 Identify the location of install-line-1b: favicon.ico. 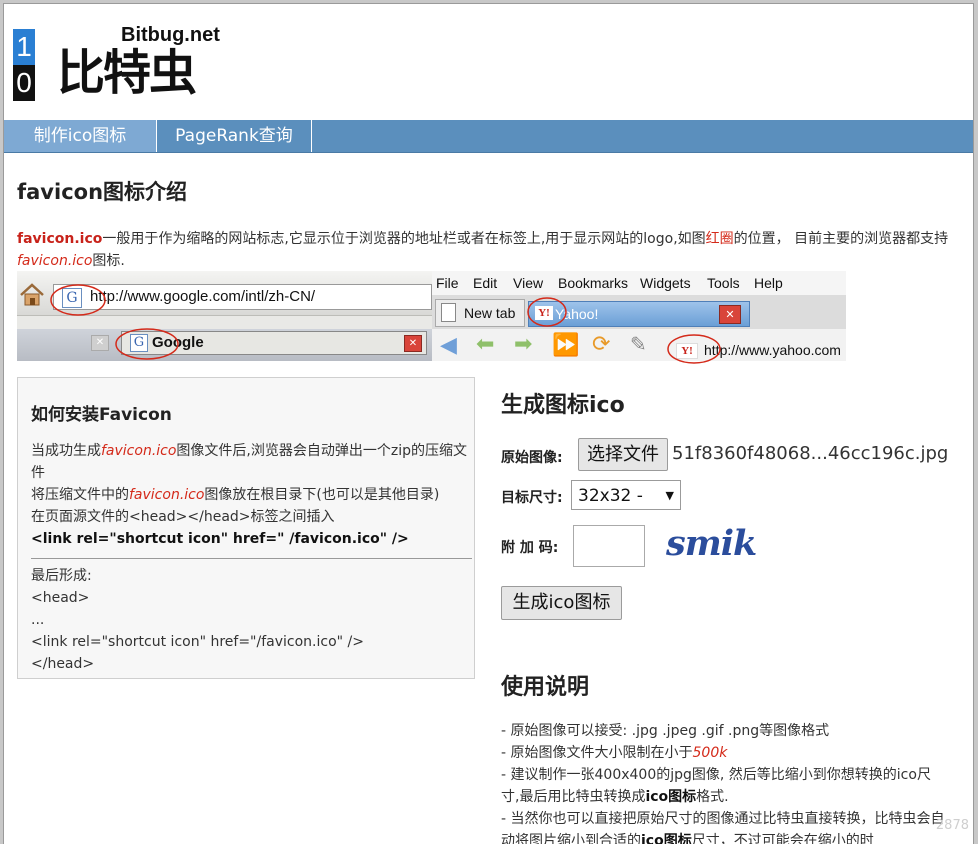
(139, 451).